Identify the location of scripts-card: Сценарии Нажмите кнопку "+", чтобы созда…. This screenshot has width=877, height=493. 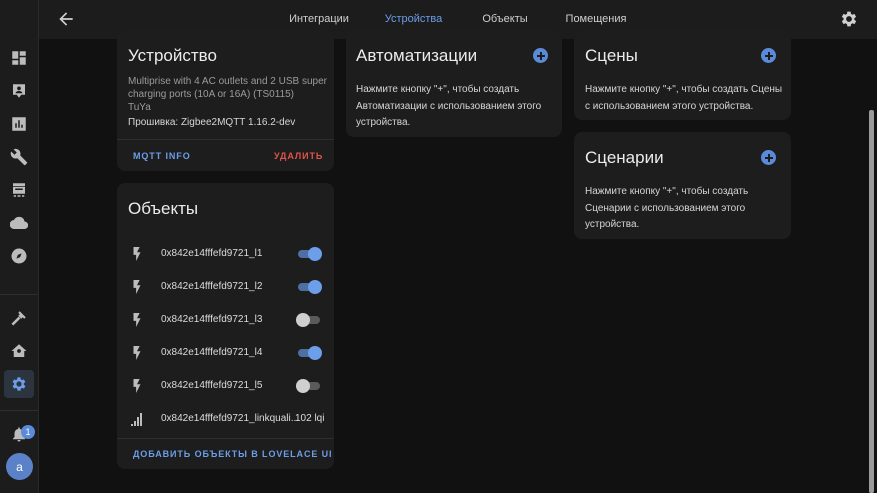
(682, 185).